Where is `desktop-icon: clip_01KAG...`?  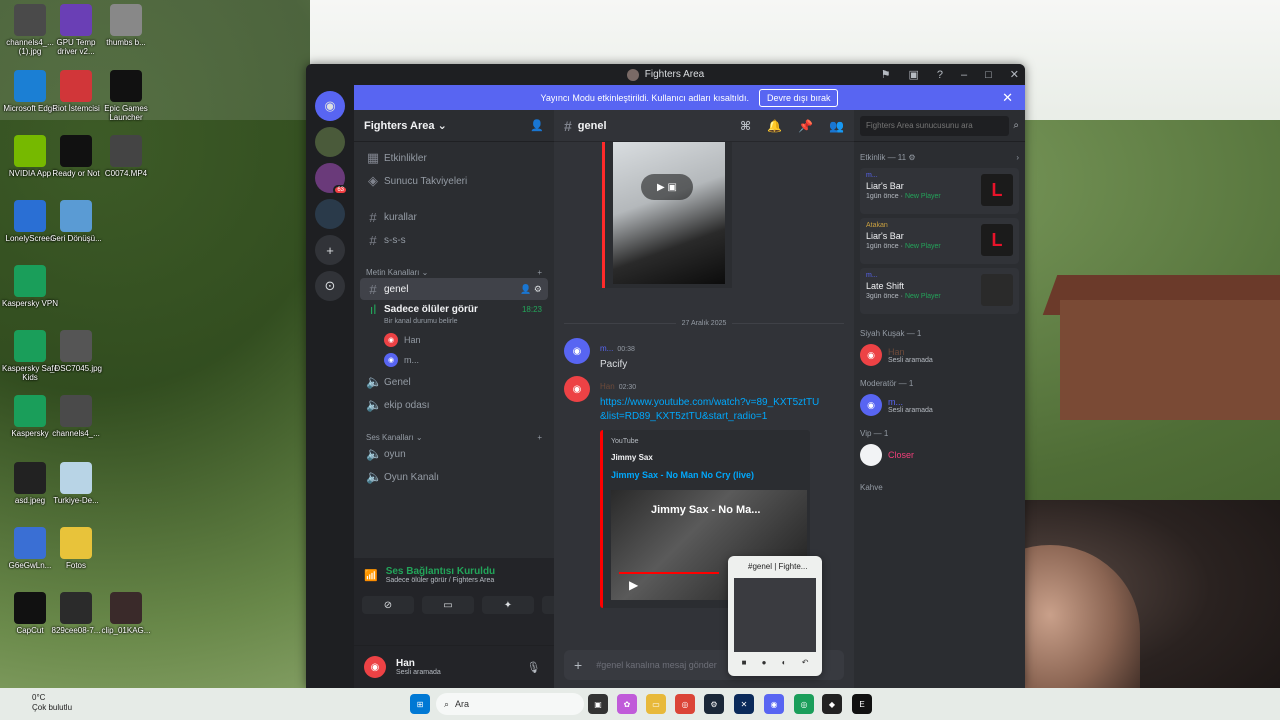
desktop-icon: clip_01KAG... is located at coordinates (126, 613).